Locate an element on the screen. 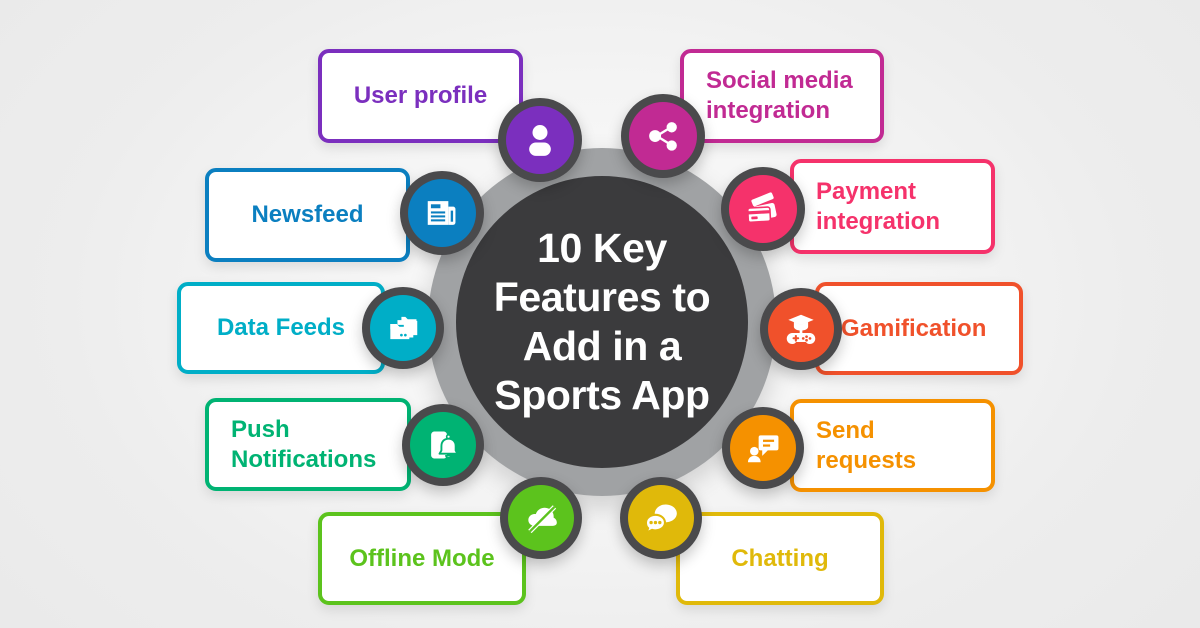  feature-card-payment-integration: Payment integration is located at coordinates (892, 206).